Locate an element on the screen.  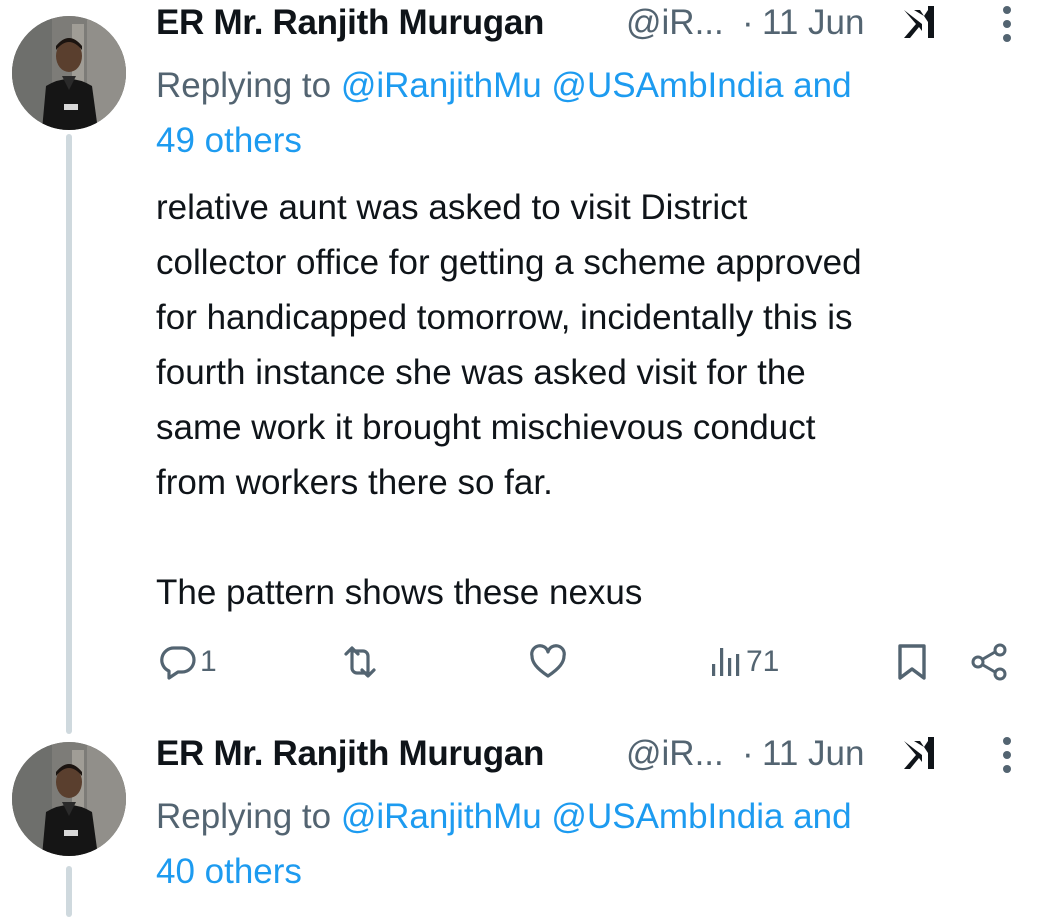
bookmark-button is located at coordinates (912, 662).